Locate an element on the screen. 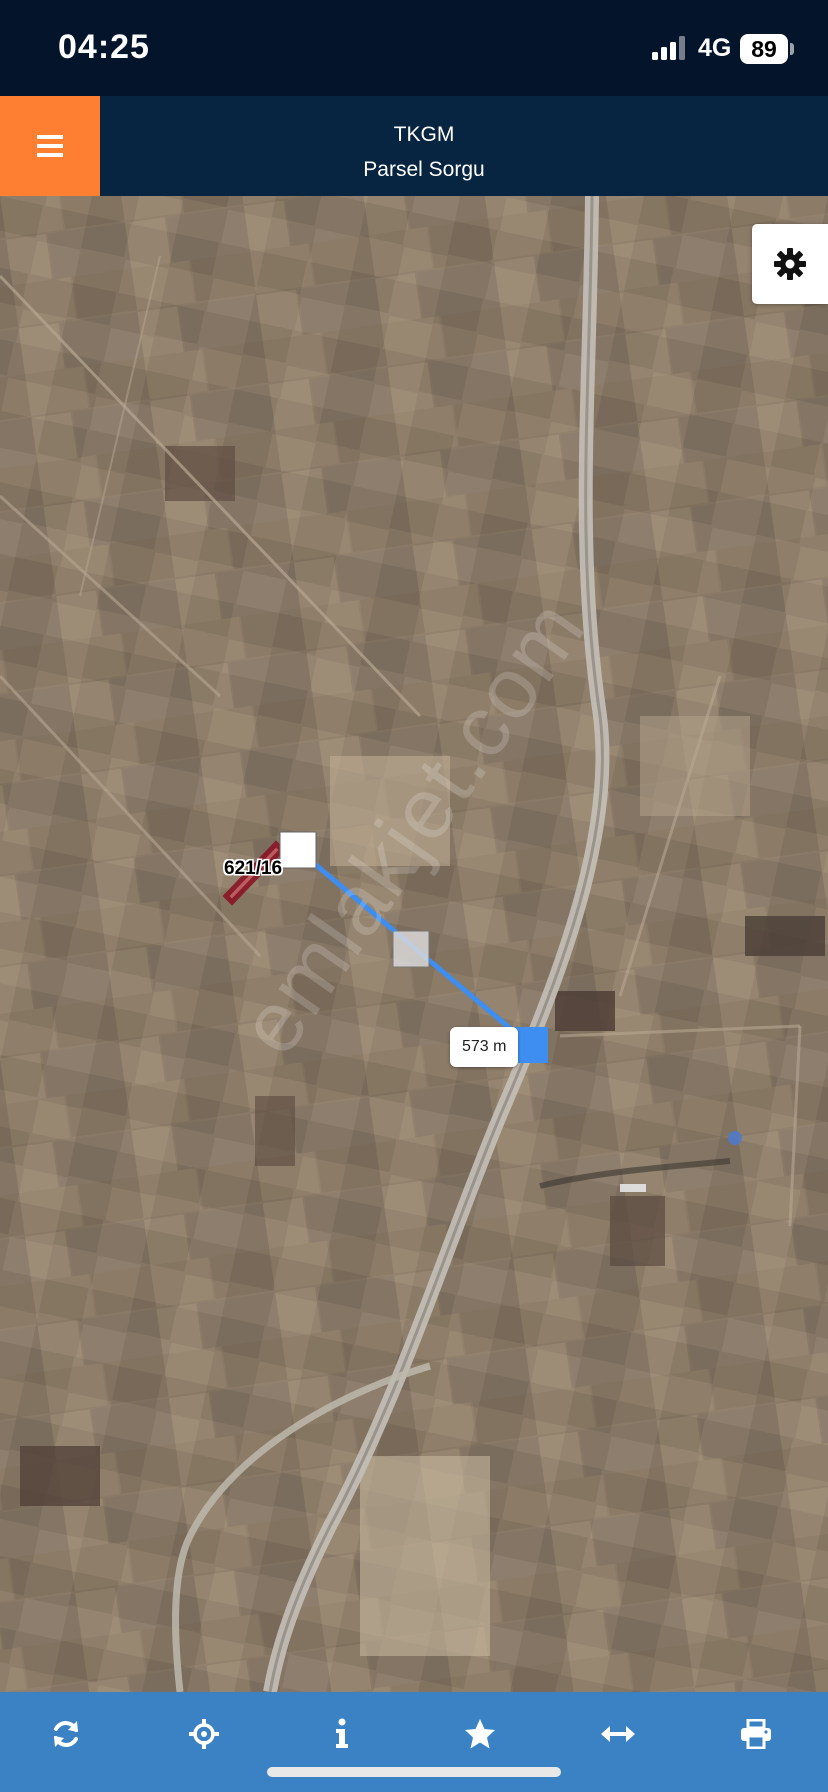 This screenshot has height=1792, width=828. gear-icon is located at coordinates (790, 264).